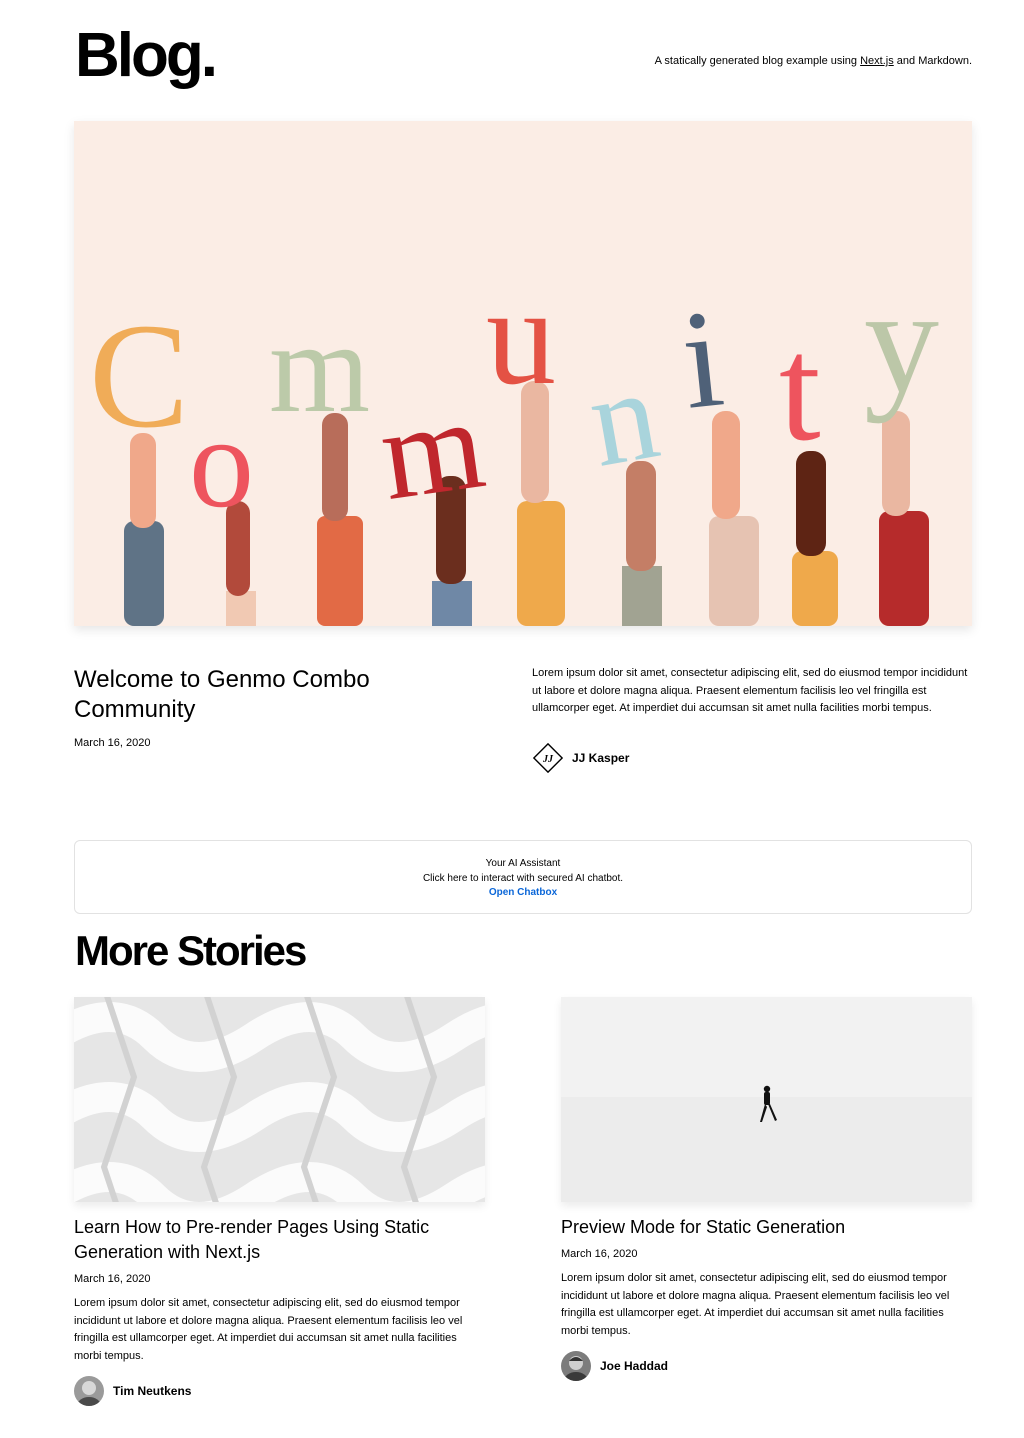  I want to click on open-chatbox-link: Open Chatbox, so click(523, 892).